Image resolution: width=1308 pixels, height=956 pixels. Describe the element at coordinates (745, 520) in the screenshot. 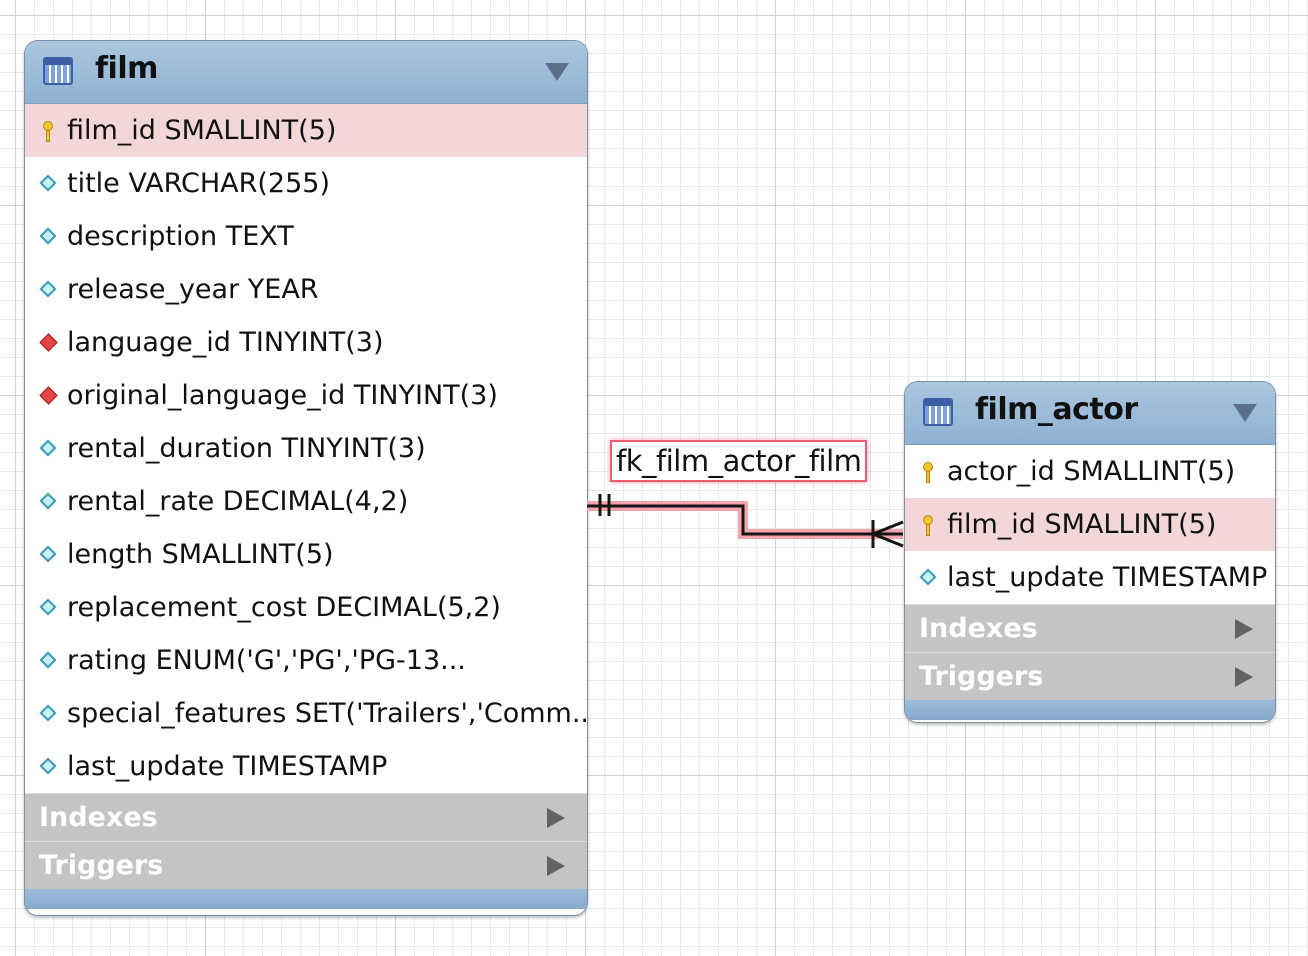

I see `relationship-glow` at that location.